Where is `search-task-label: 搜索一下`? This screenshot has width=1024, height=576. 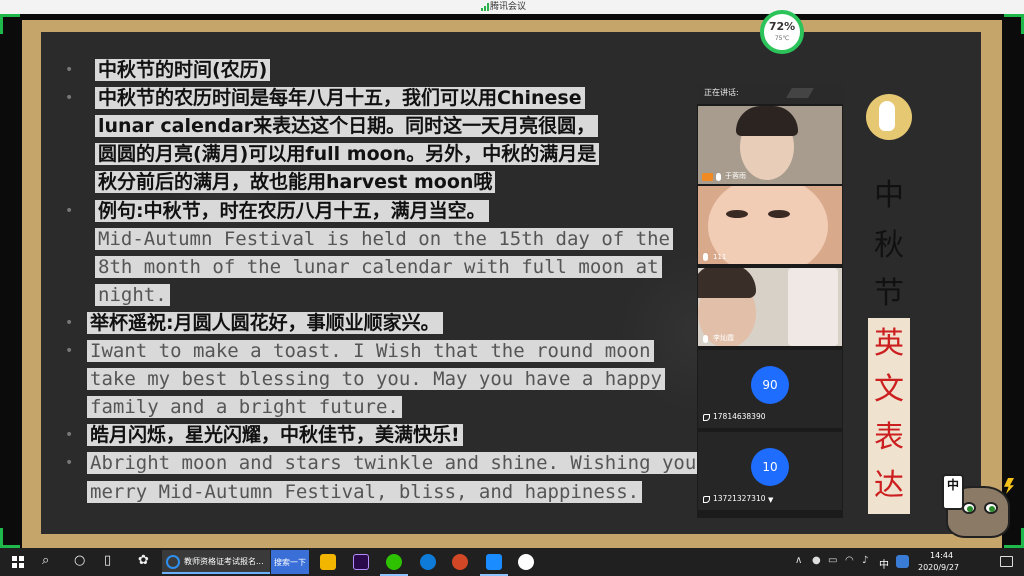 search-task-label: 搜索一下 is located at coordinates (290, 562).